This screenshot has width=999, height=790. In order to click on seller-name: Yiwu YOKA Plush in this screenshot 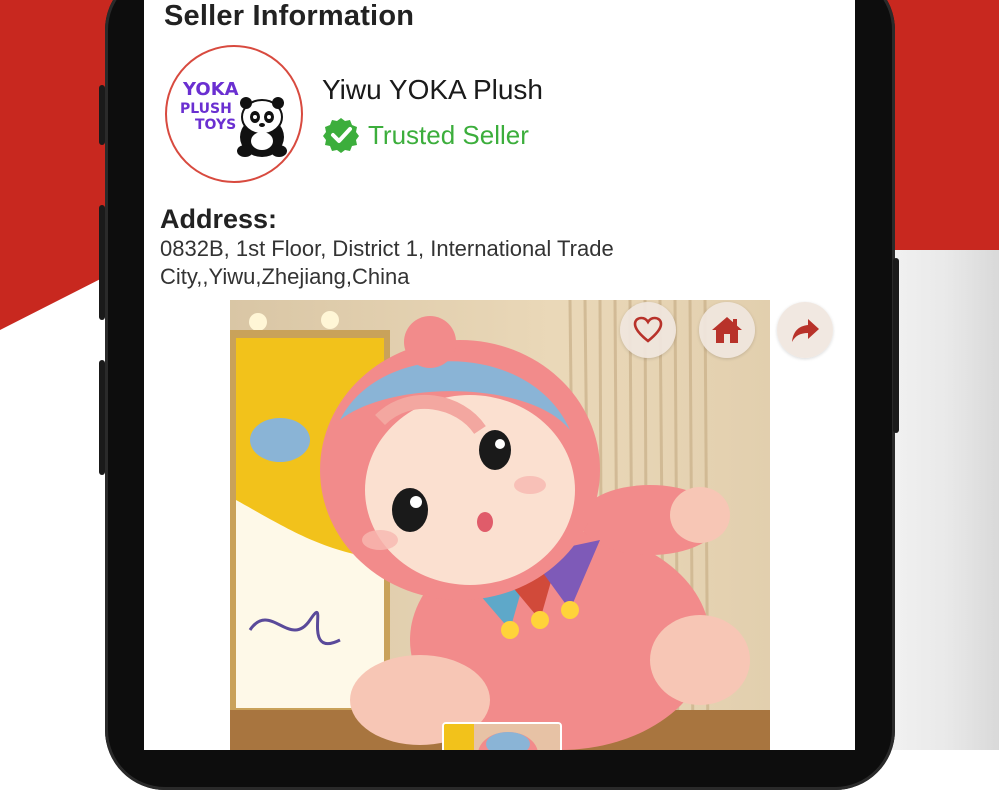, I will do `click(432, 90)`.